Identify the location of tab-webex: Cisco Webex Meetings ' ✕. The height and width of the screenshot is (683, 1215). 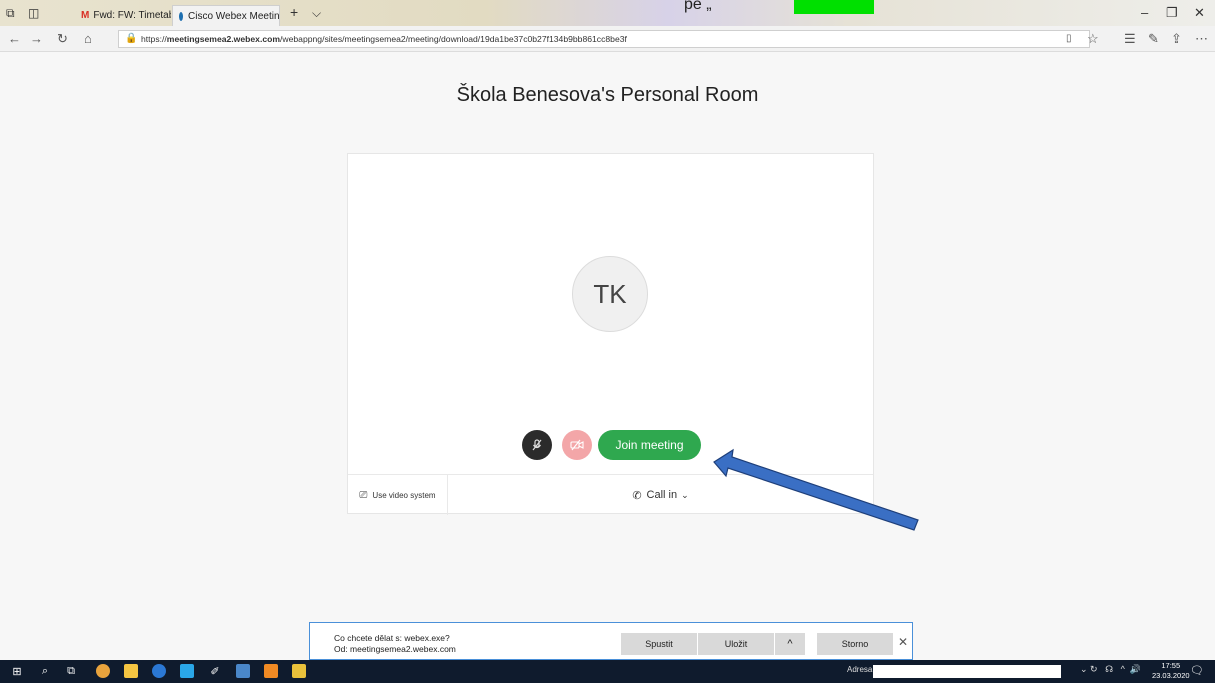
(226, 15).